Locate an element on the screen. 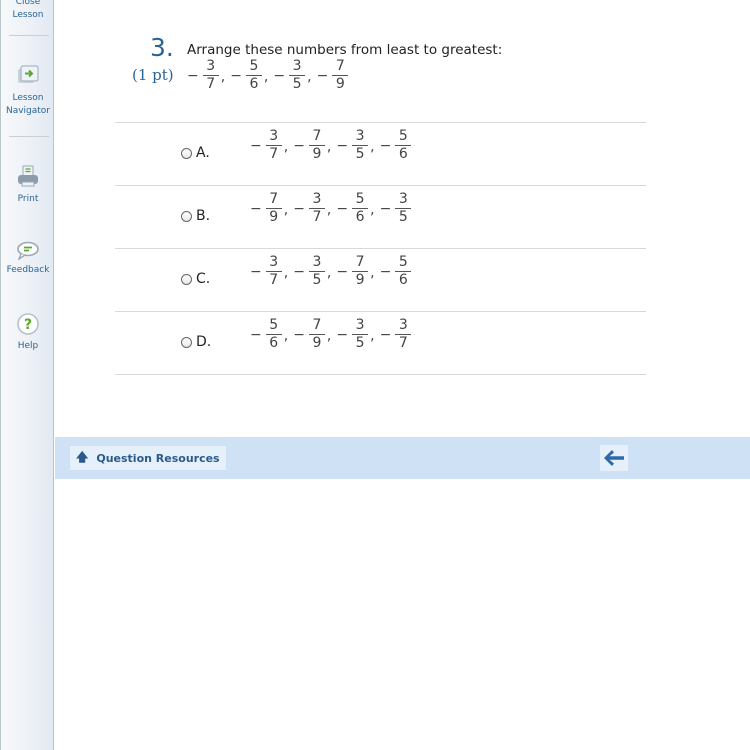 This screenshot has width=750, height=750. option-a-radio is located at coordinates (186, 153).